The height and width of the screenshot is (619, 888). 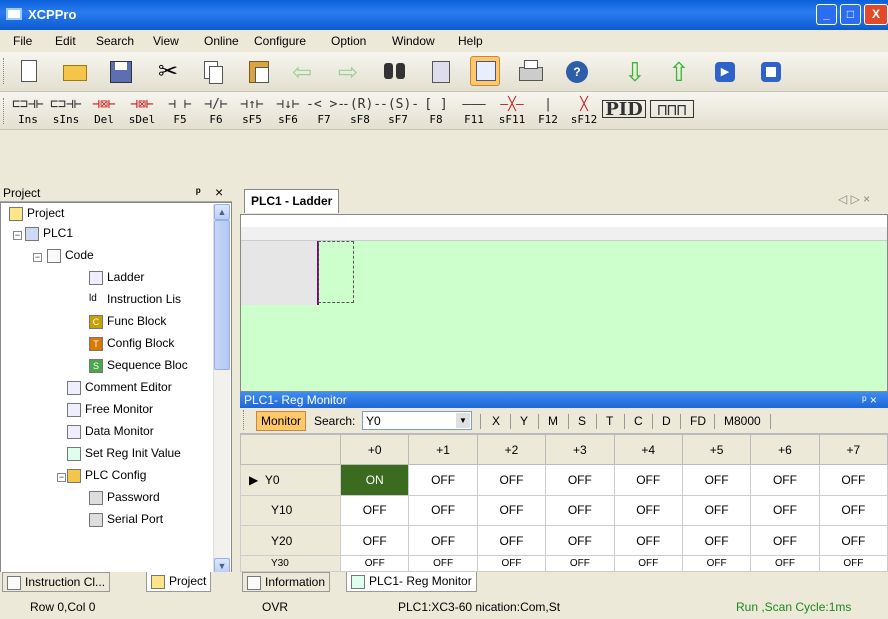 I want to click on filter-s: S, so click(x=582, y=421).